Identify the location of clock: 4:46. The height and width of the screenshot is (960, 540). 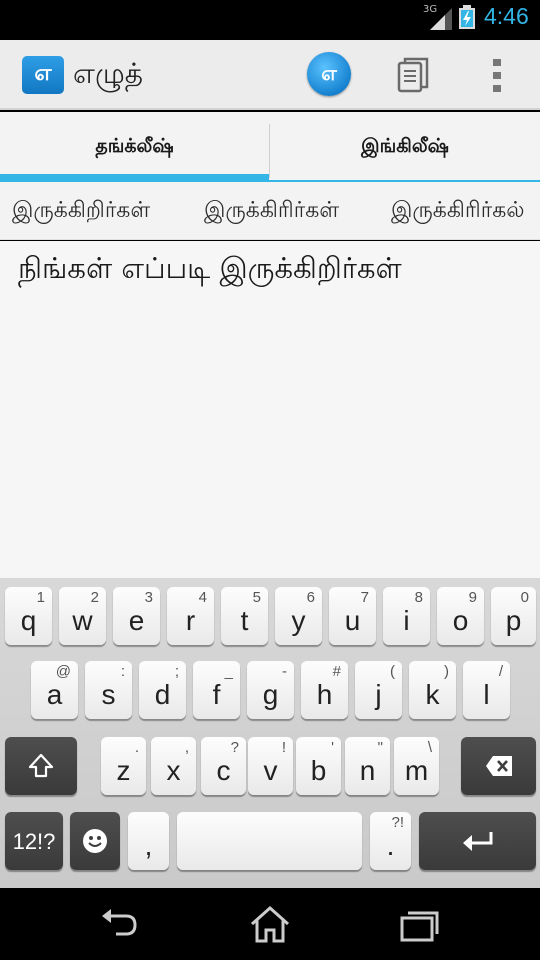
(506, 16).